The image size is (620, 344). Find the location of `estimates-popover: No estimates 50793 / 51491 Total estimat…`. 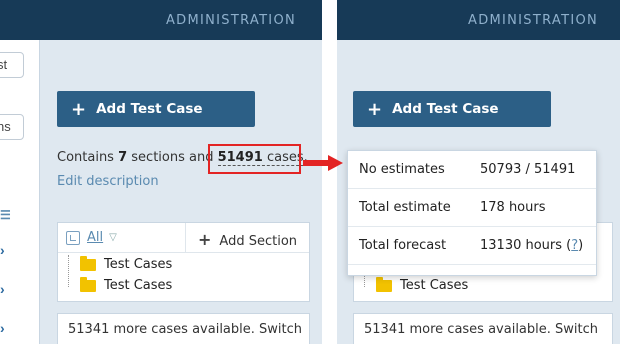

estimates-popover: No estimates 50793 / 51491 Total estimat… is located at coordinates (472, 213).